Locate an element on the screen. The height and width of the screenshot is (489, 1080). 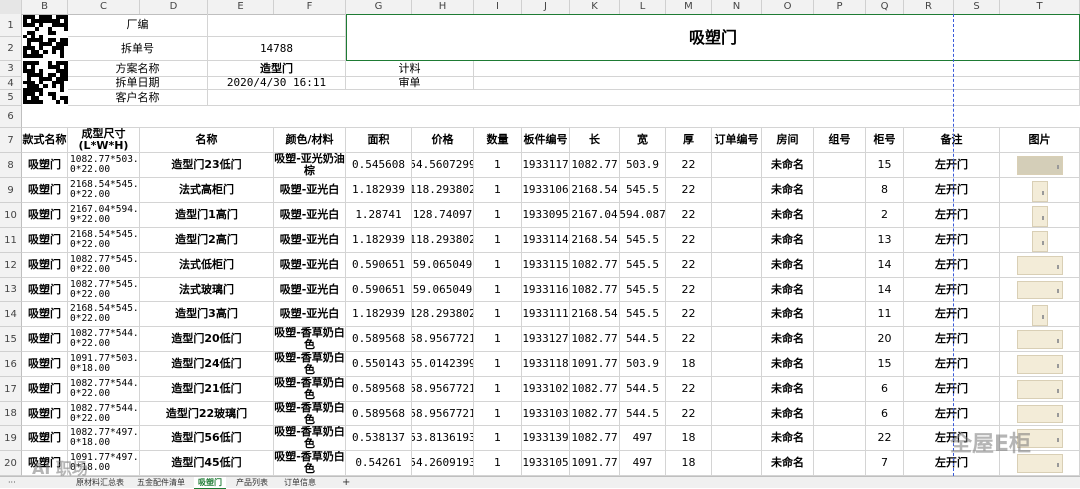
table-cell-cab: 2 is located at coordinates (885, 215).